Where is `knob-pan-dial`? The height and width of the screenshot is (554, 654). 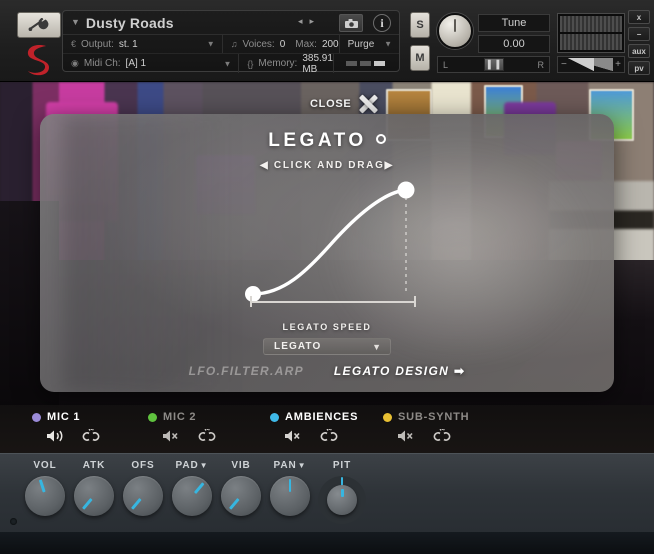
knob-pan-dial is located at coordinates (290, 496).